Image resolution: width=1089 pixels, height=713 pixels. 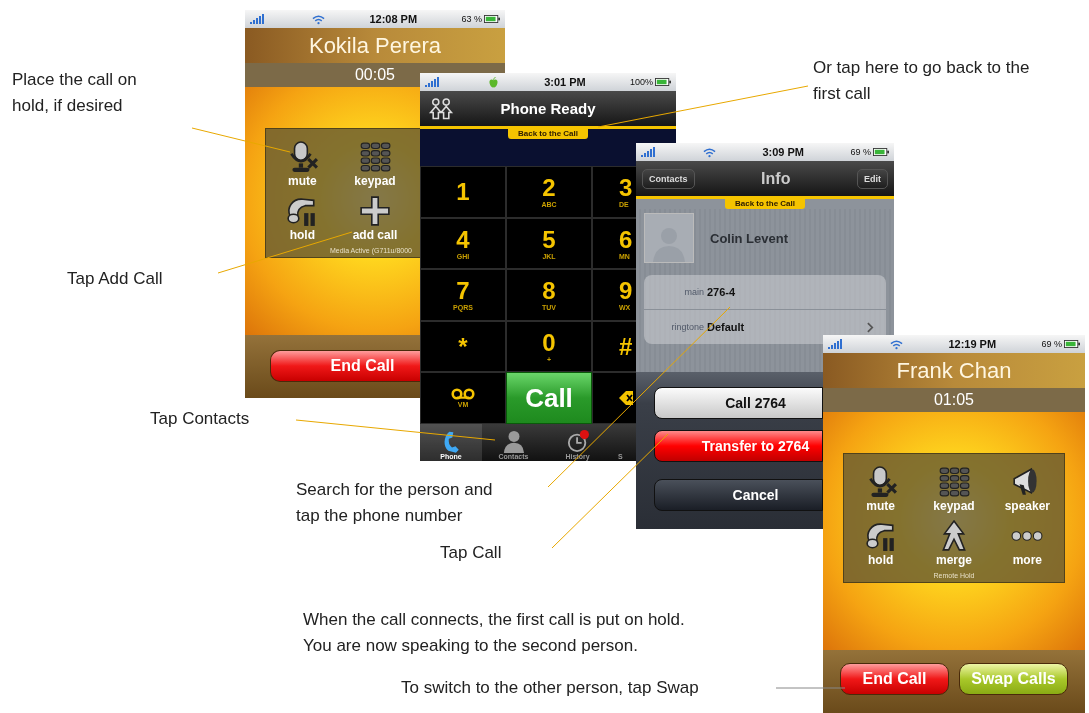 What do you see at coordinates (375, 45) in the screenshot?
I see `caller-name: Kokila Perera` at bounding box center [375, 45].